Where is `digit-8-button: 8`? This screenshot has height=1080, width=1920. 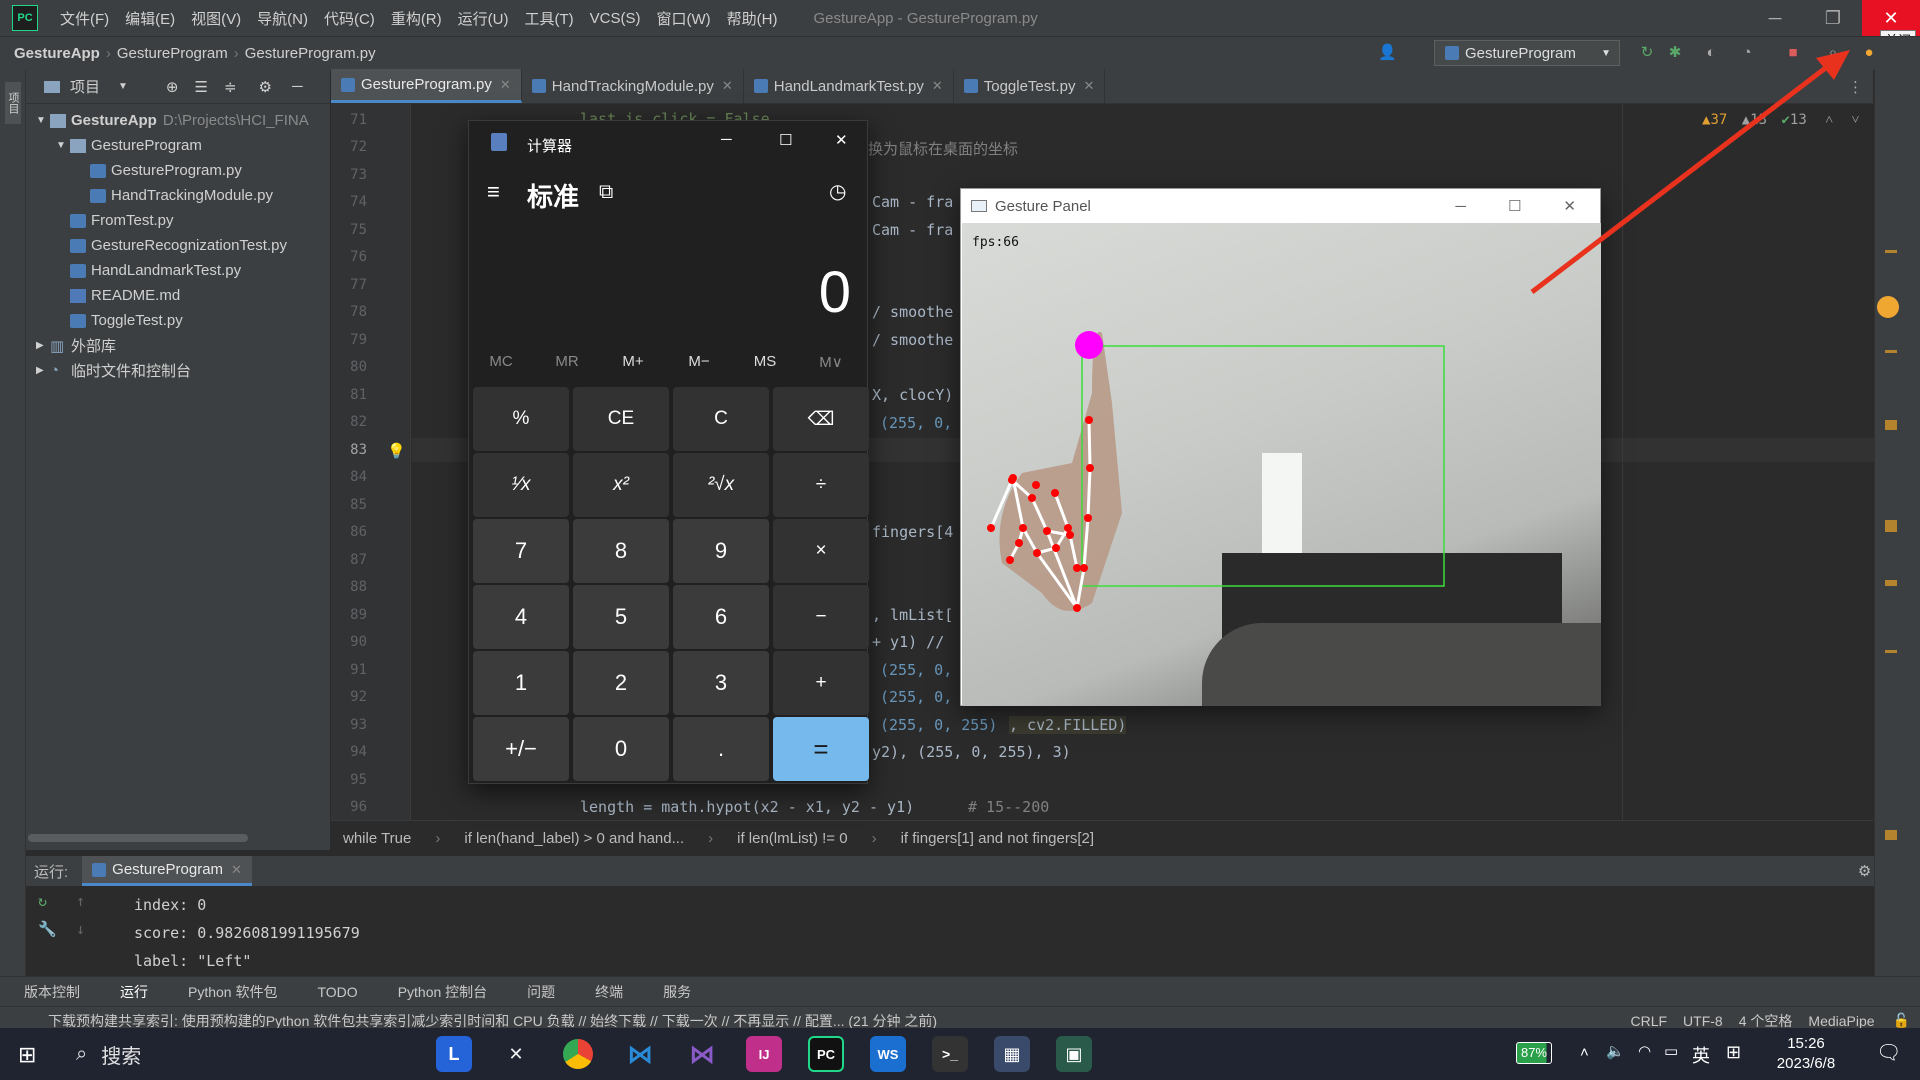 digit-8-button: 8 is located at coordinates (621, 551).